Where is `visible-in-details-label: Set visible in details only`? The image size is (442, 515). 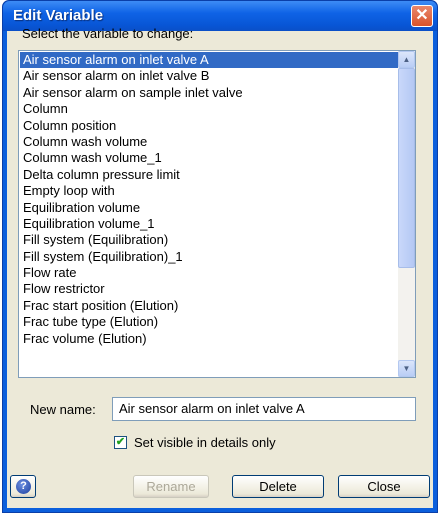 visible-in-details-label: Set visible in details only is located at coordinates (205, 442).